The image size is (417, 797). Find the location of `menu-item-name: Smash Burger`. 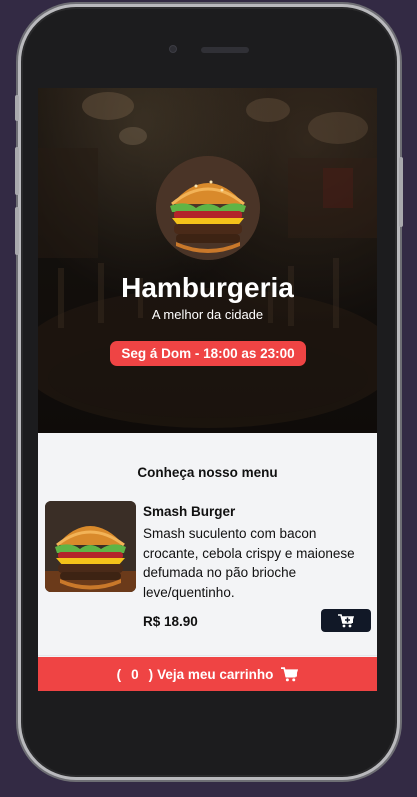

menu-item-name: Smash Burger is located at coordinates (189, 511).